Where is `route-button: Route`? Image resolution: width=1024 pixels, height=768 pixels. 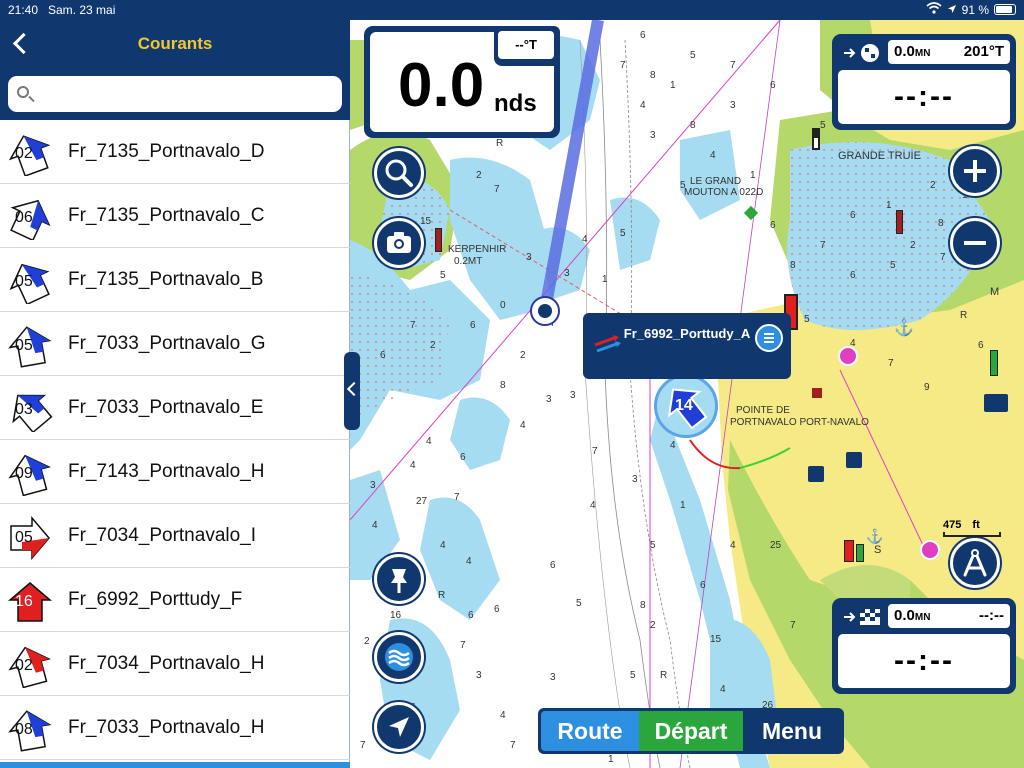
route-button: Route is located at coordinates (590, 731).